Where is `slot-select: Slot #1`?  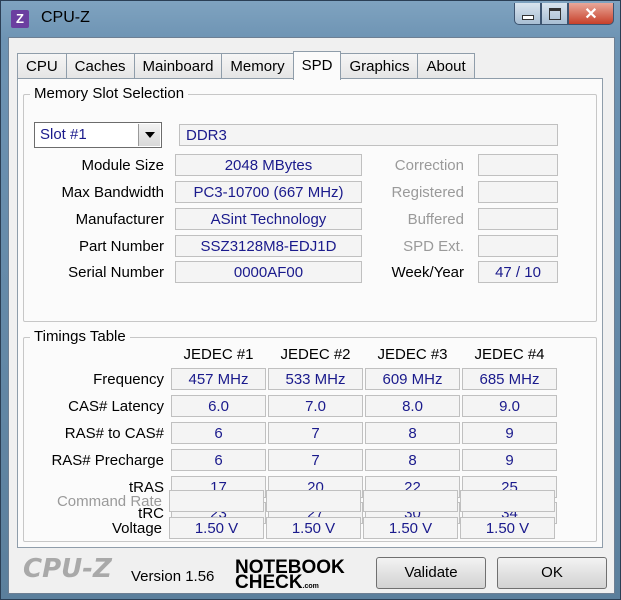
slot-select: Slot #1 is located at coordinates (98, 135).